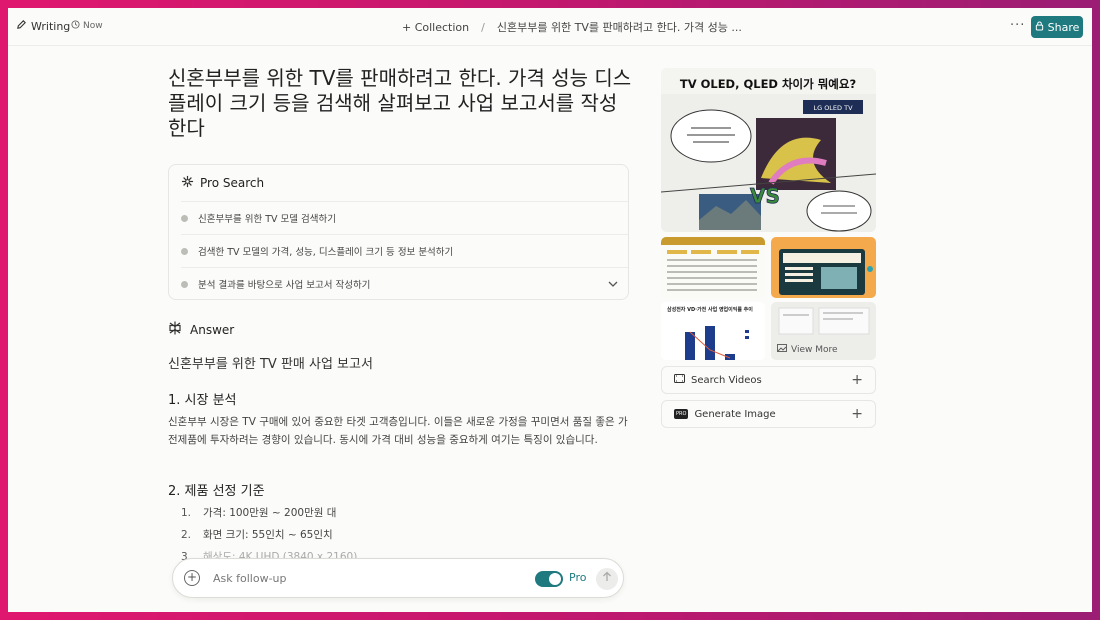  I want to click on pro-toggle, so click(549, 579).